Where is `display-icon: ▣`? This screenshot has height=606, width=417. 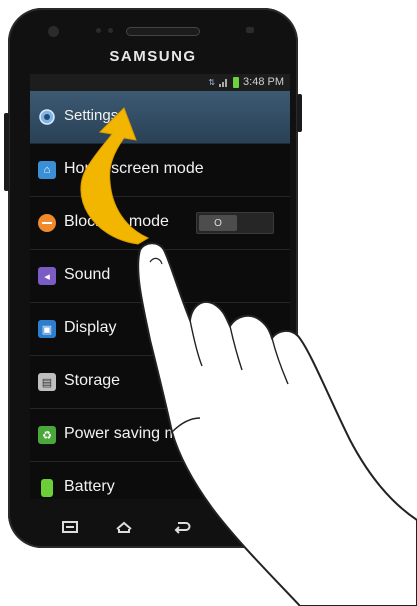
display-icon: ▣ is located at coordinates (47, 329).